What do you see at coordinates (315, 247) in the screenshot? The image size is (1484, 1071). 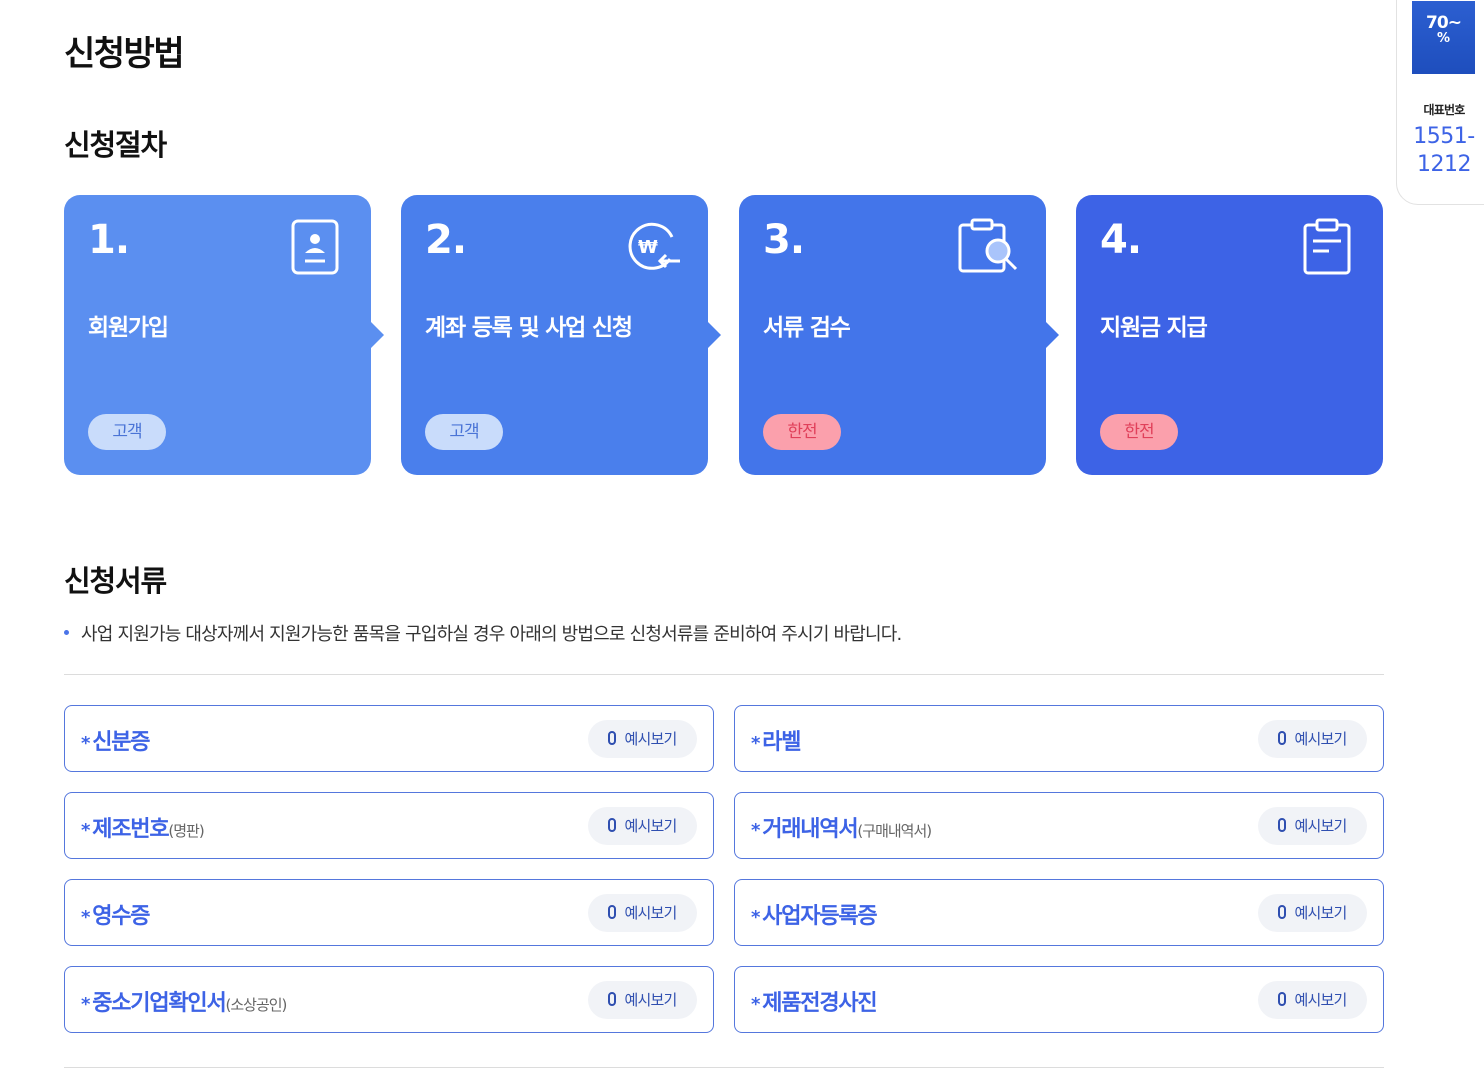 I see `id-card-icon` at bounding box center [315, 247].